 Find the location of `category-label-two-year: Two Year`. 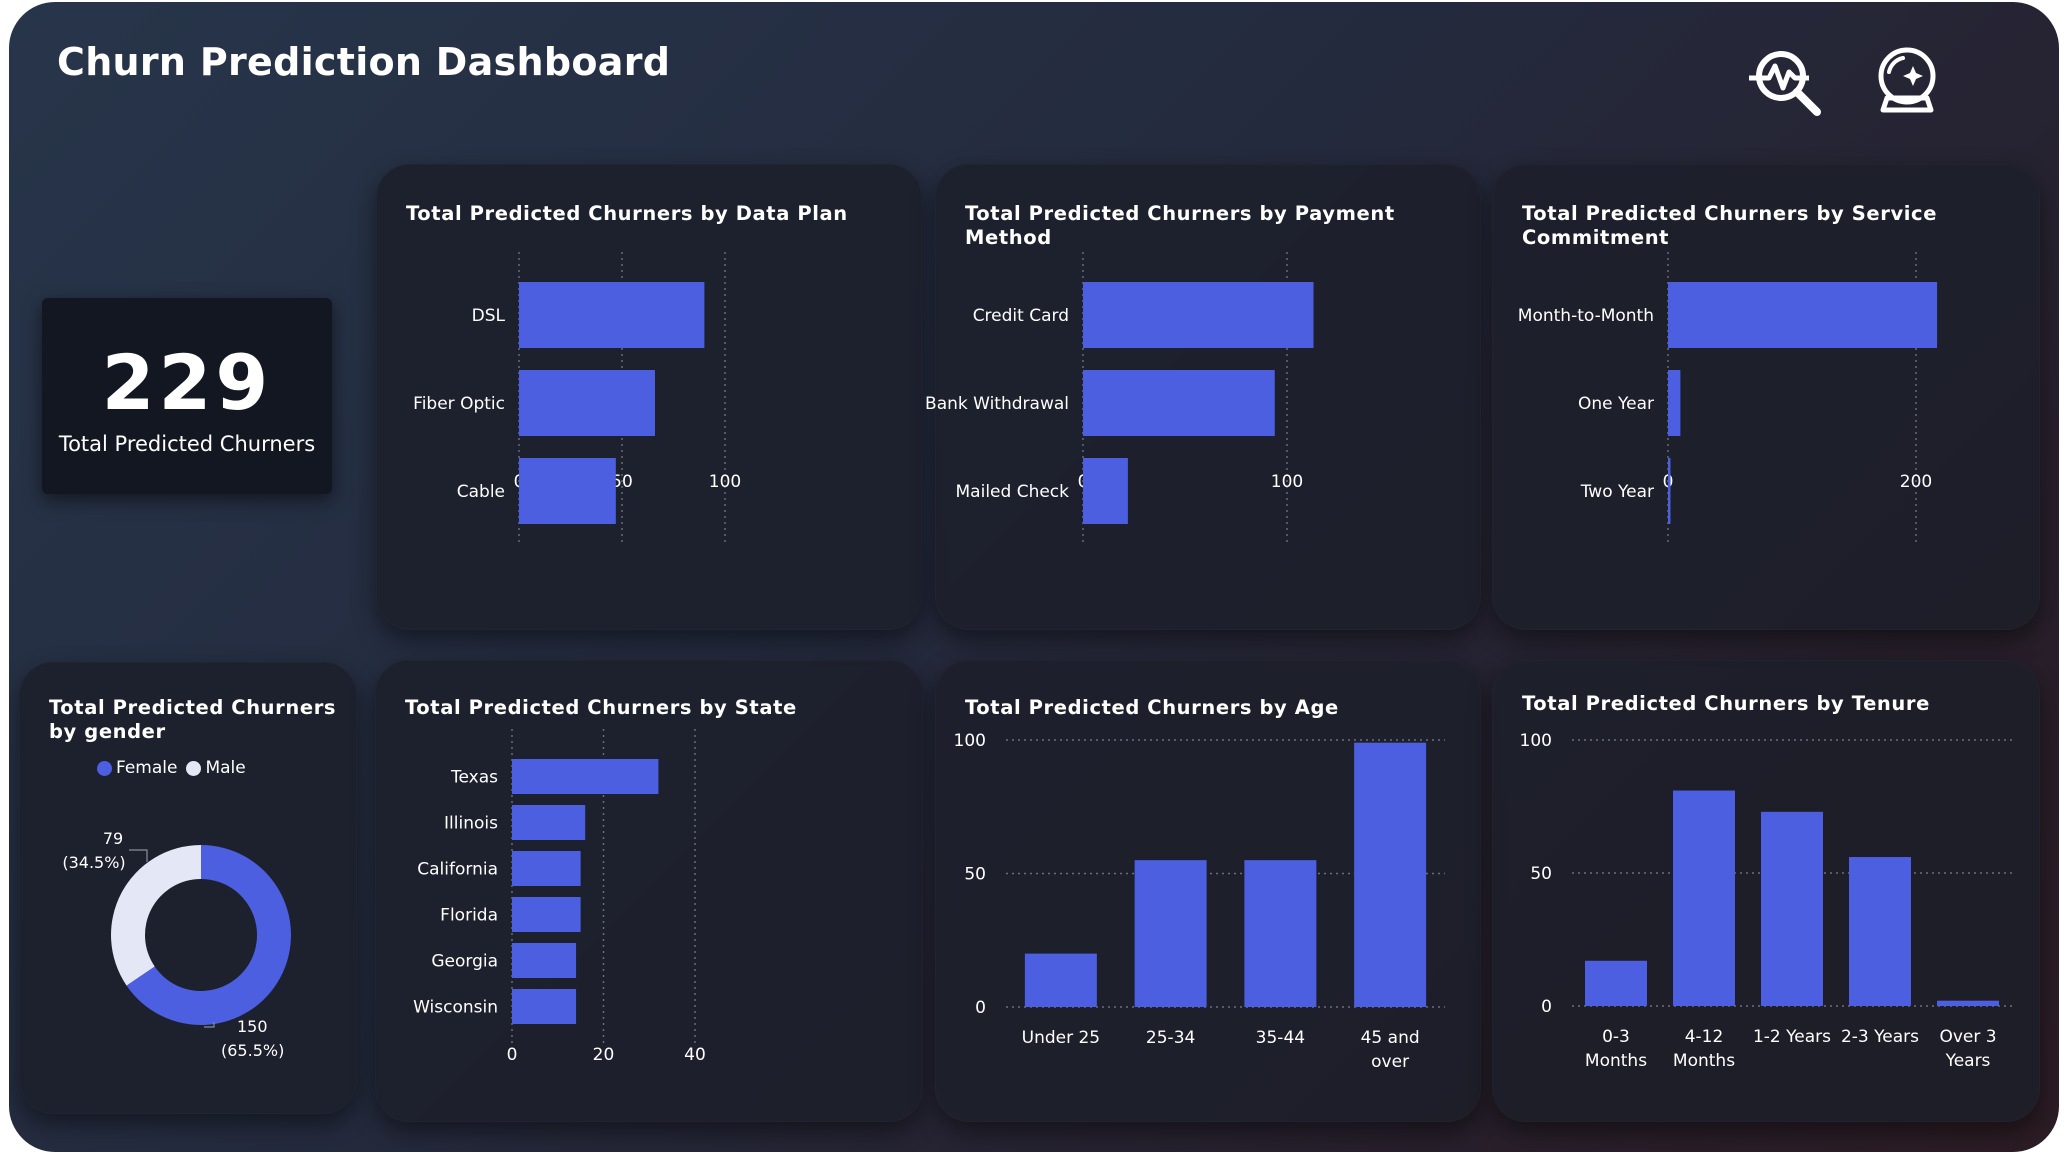

category-label-two-year: Two Year is located at coordinates (1617, 492).